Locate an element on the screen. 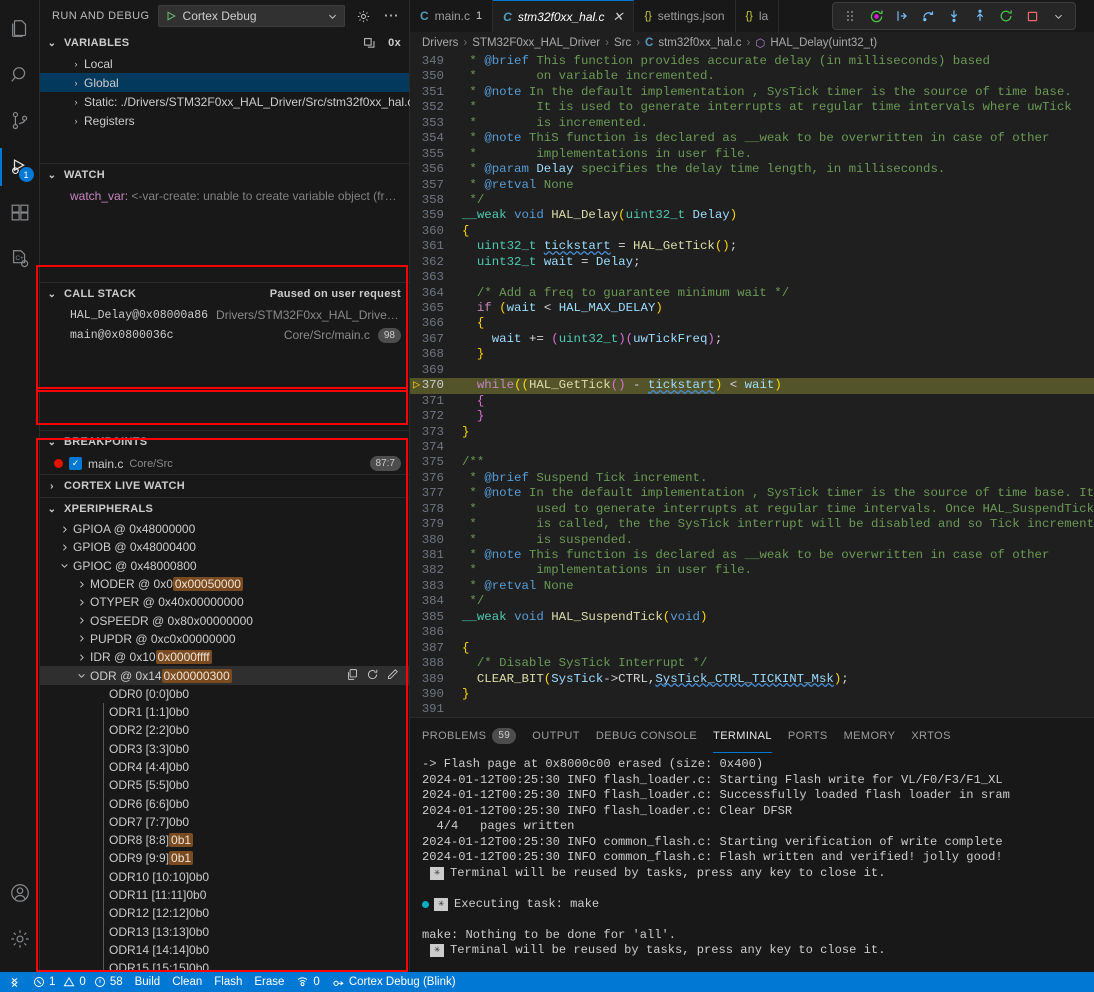  tab-main-c: C main.c 1 is located at coordinates (452, 16).